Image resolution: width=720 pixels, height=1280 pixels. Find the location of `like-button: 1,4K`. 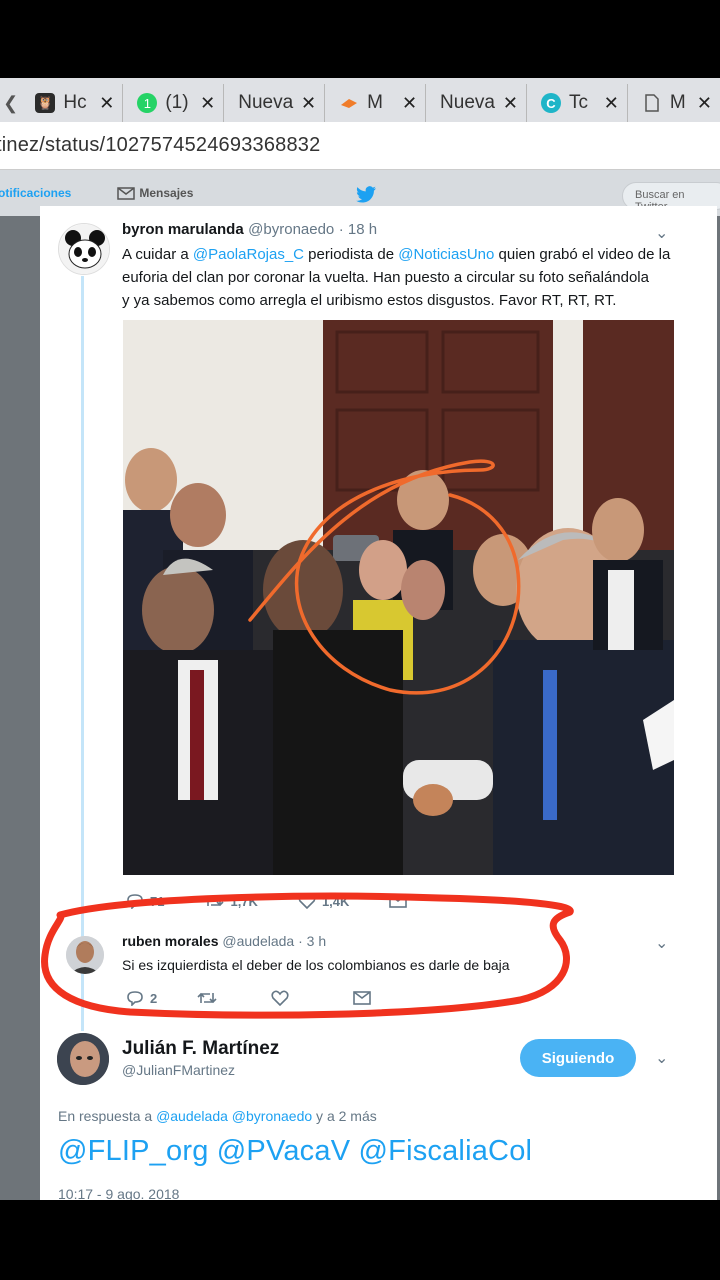

like-button: 1,4K is located at coordinates (323, 901).